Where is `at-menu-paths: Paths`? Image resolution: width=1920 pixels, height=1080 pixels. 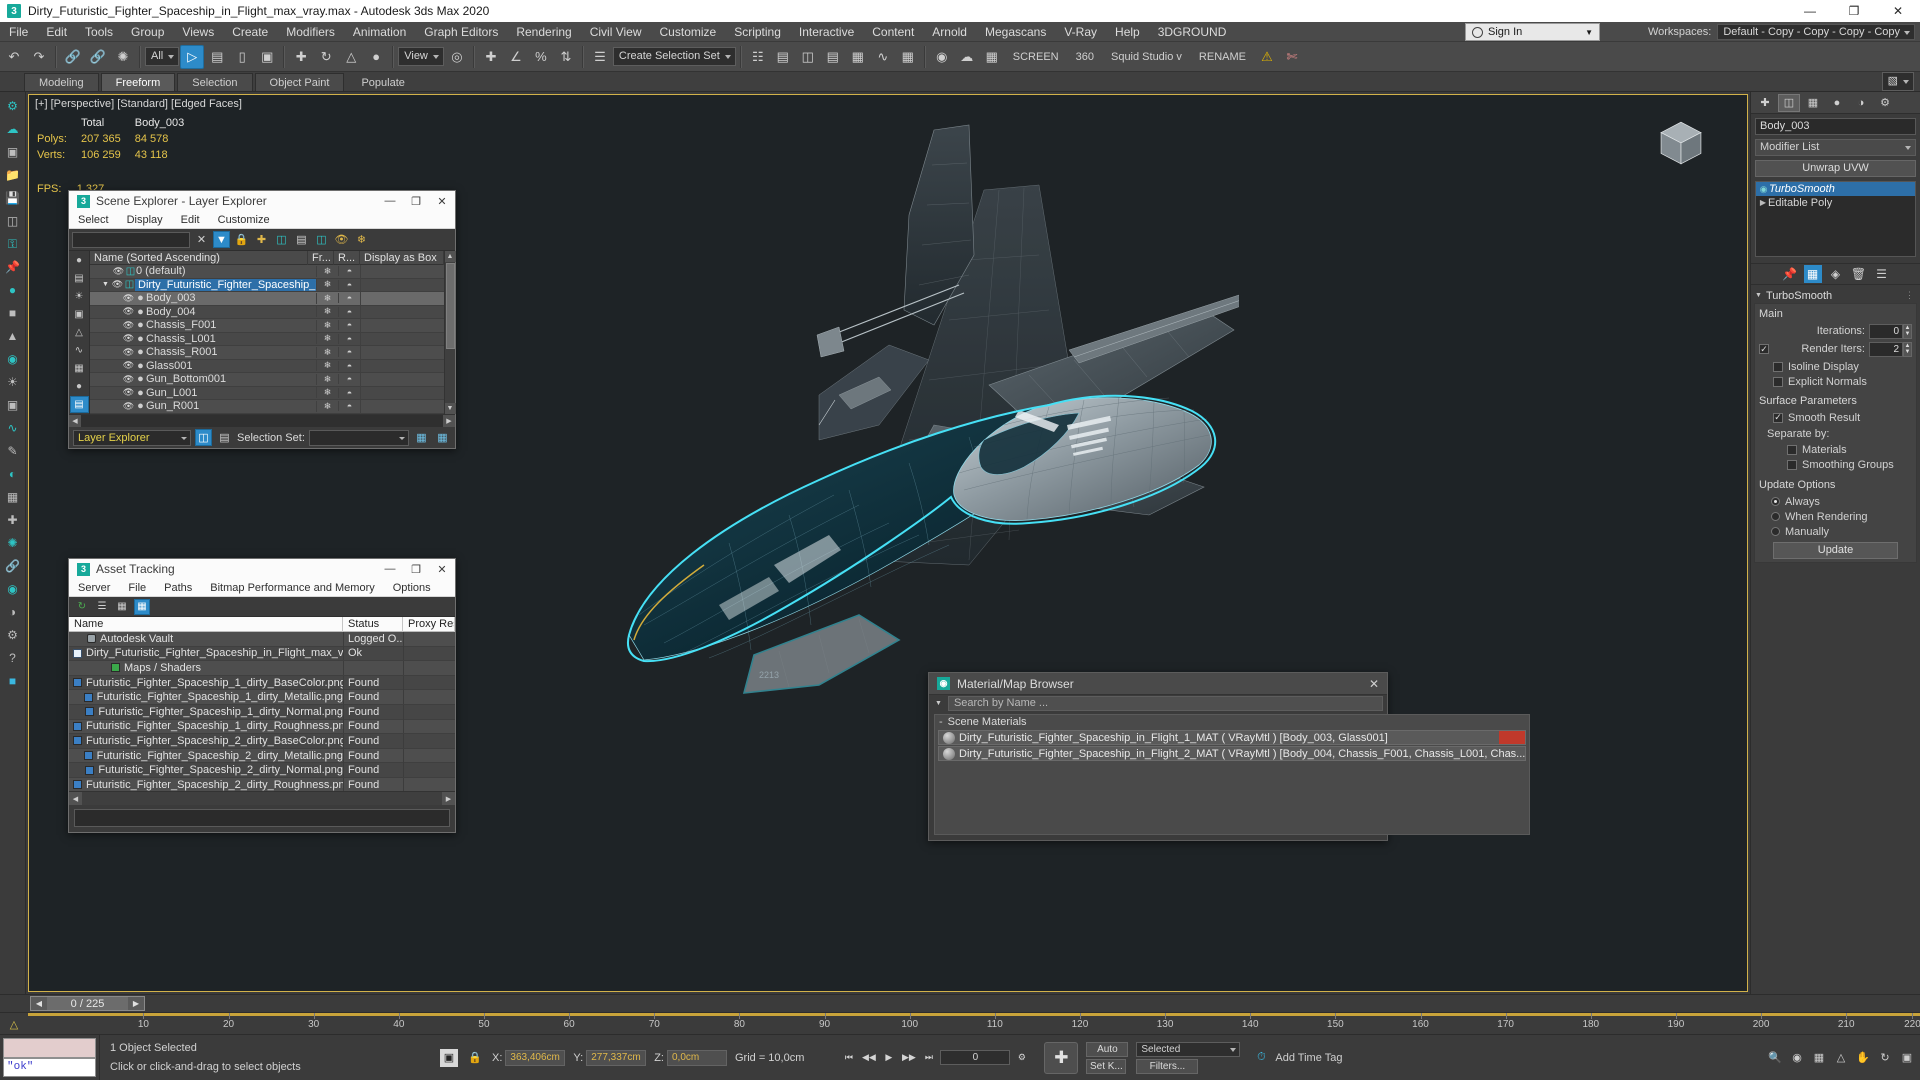 at-menu-paths: Paths is located at coordinates (178, 588).